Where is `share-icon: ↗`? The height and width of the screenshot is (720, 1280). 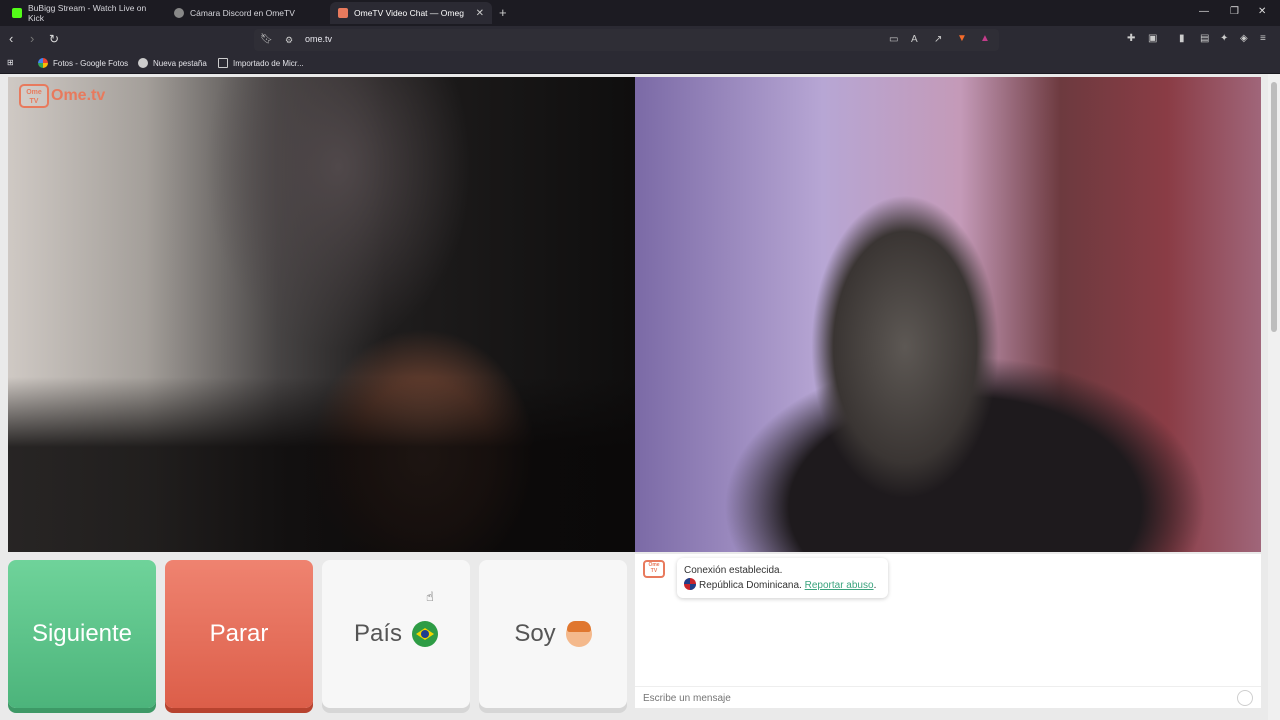
share-icon: ↗ is located at coordinates (938, 40).